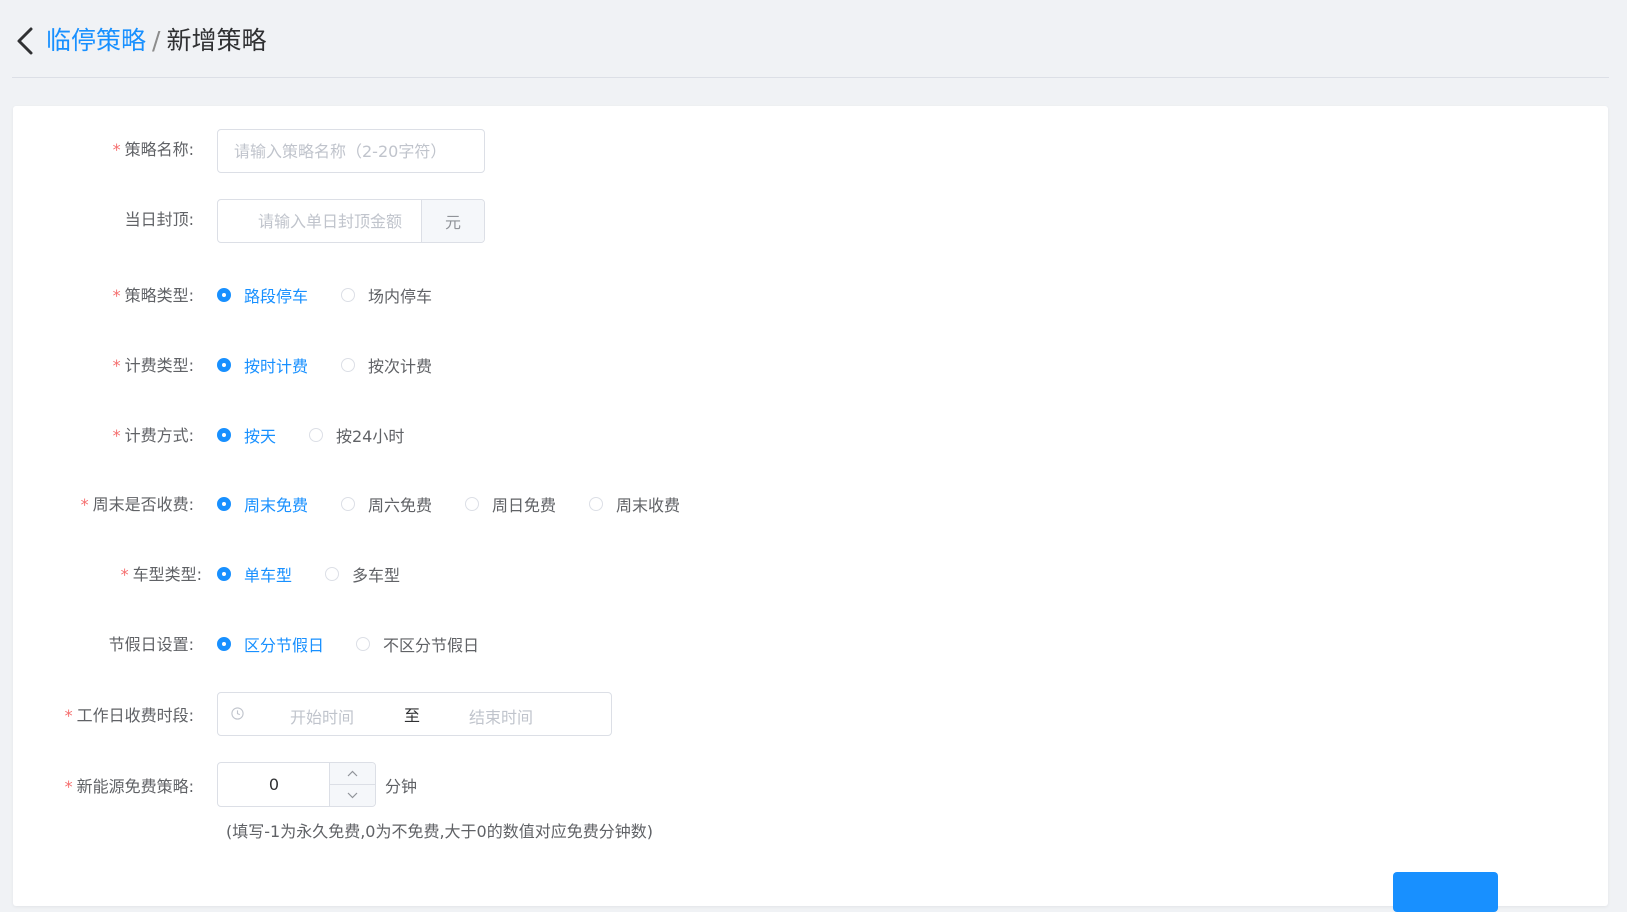 The height and width of the screenshot is (912, 1627). What do you see at coordinates (439, 831) in the screenshot?
I see `new-energy-hint: (填写-1为永久免费,0为不免费,大于0的数值对应免费分钟数)` at bounding box center [439, 831].